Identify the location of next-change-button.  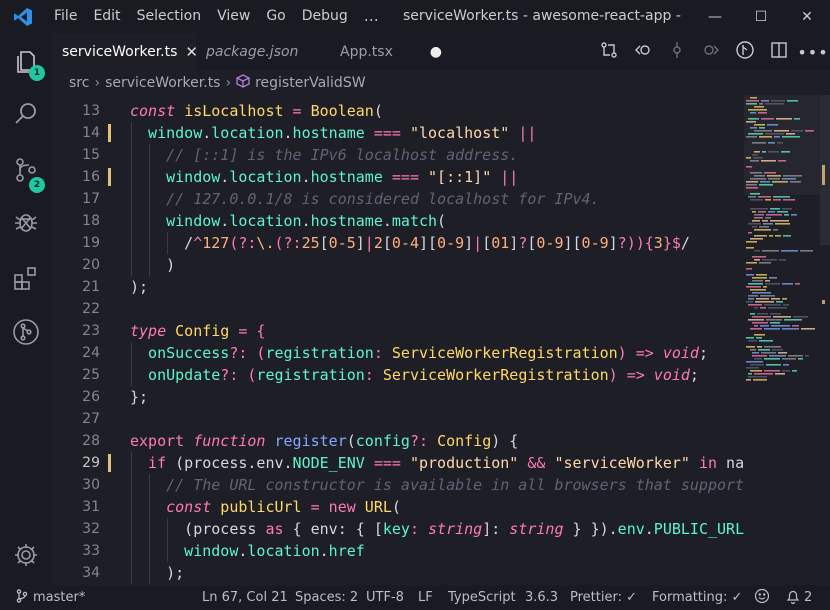
(711, 52).